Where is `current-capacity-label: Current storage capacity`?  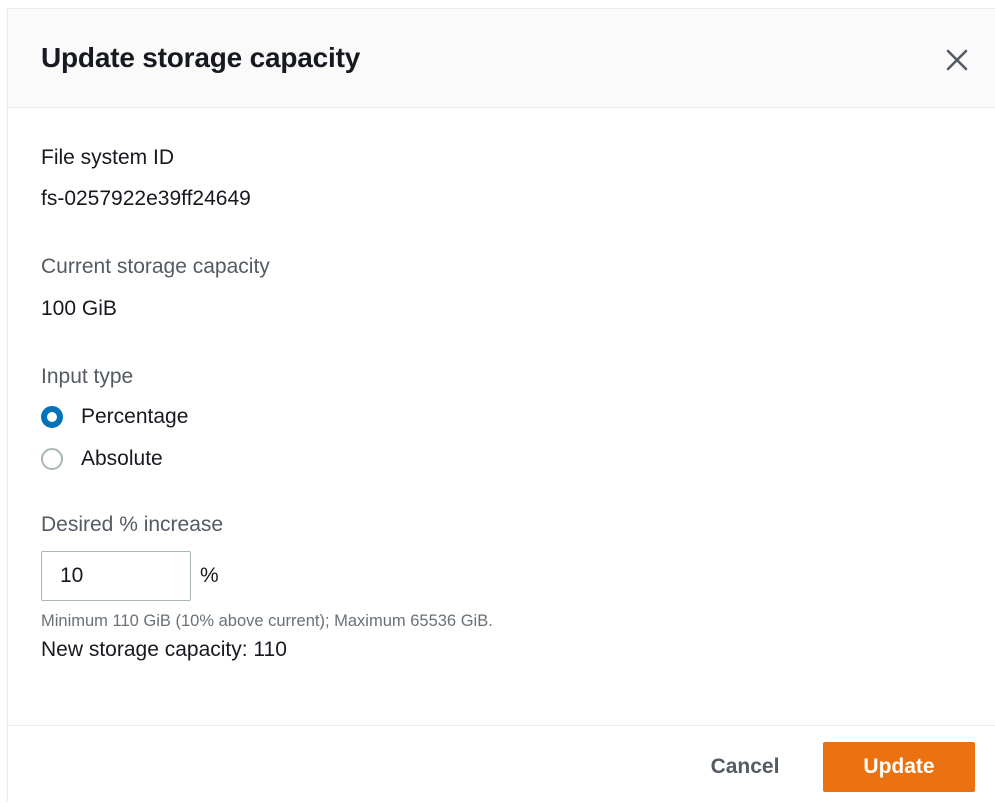 current-capacity-label: Current storage capacity is located at coordinates (155, 266).